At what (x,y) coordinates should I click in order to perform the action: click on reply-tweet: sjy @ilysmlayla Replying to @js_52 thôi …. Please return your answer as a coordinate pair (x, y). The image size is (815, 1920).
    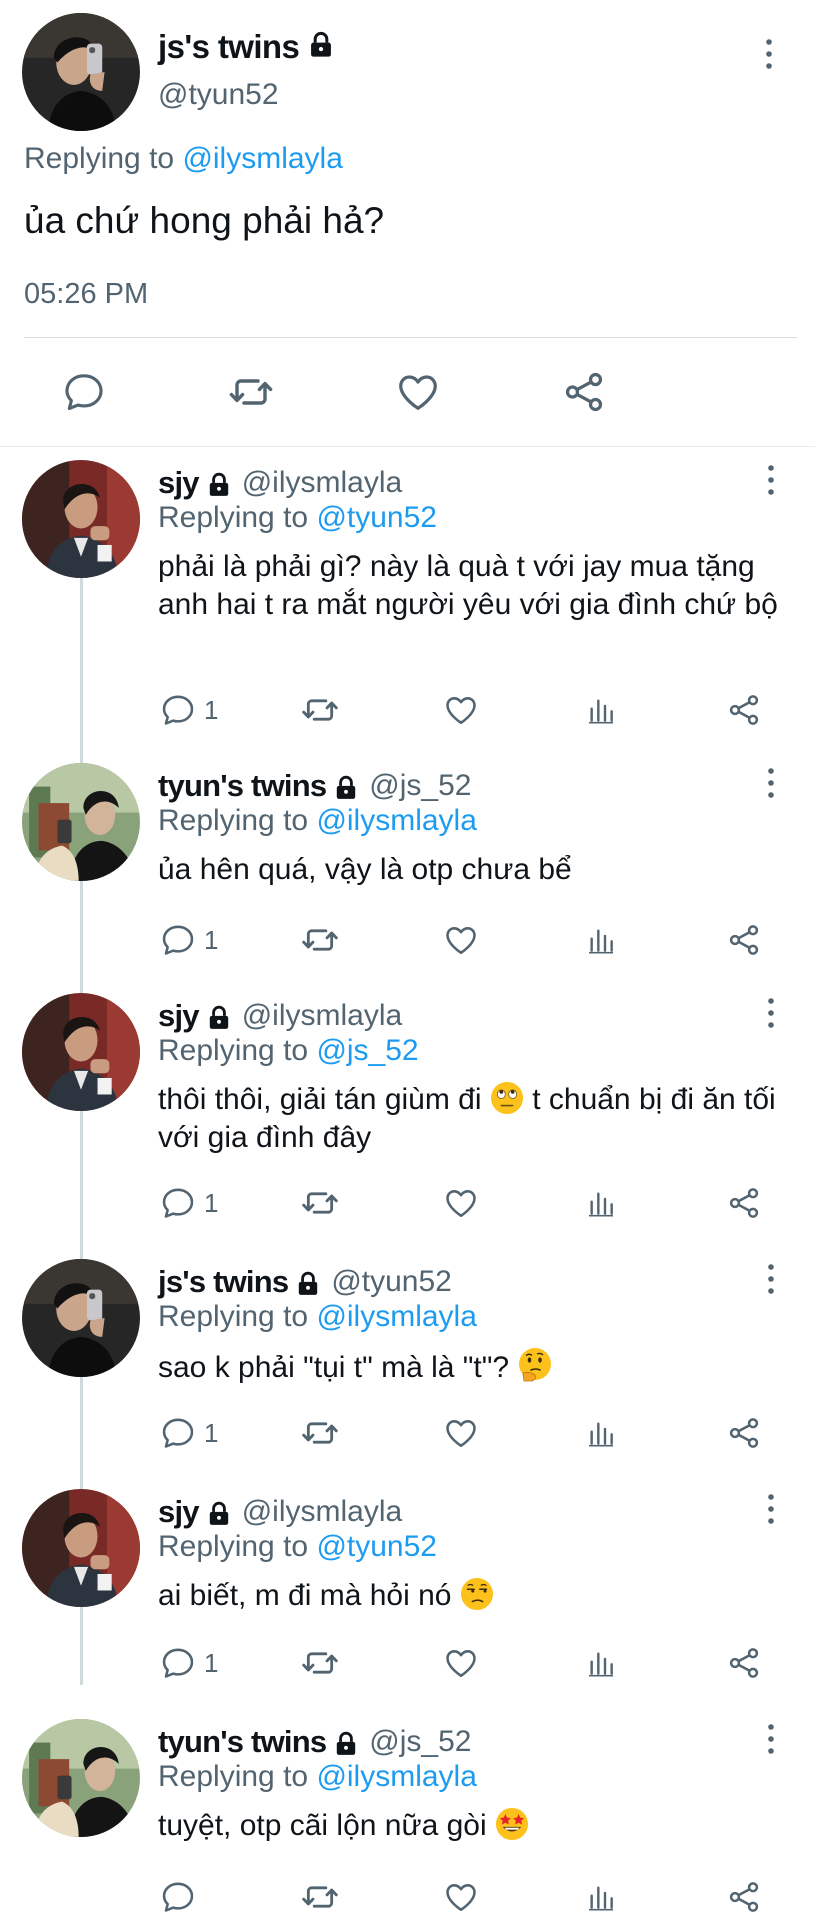
    Looking at the image, I should click on (407, 1118).